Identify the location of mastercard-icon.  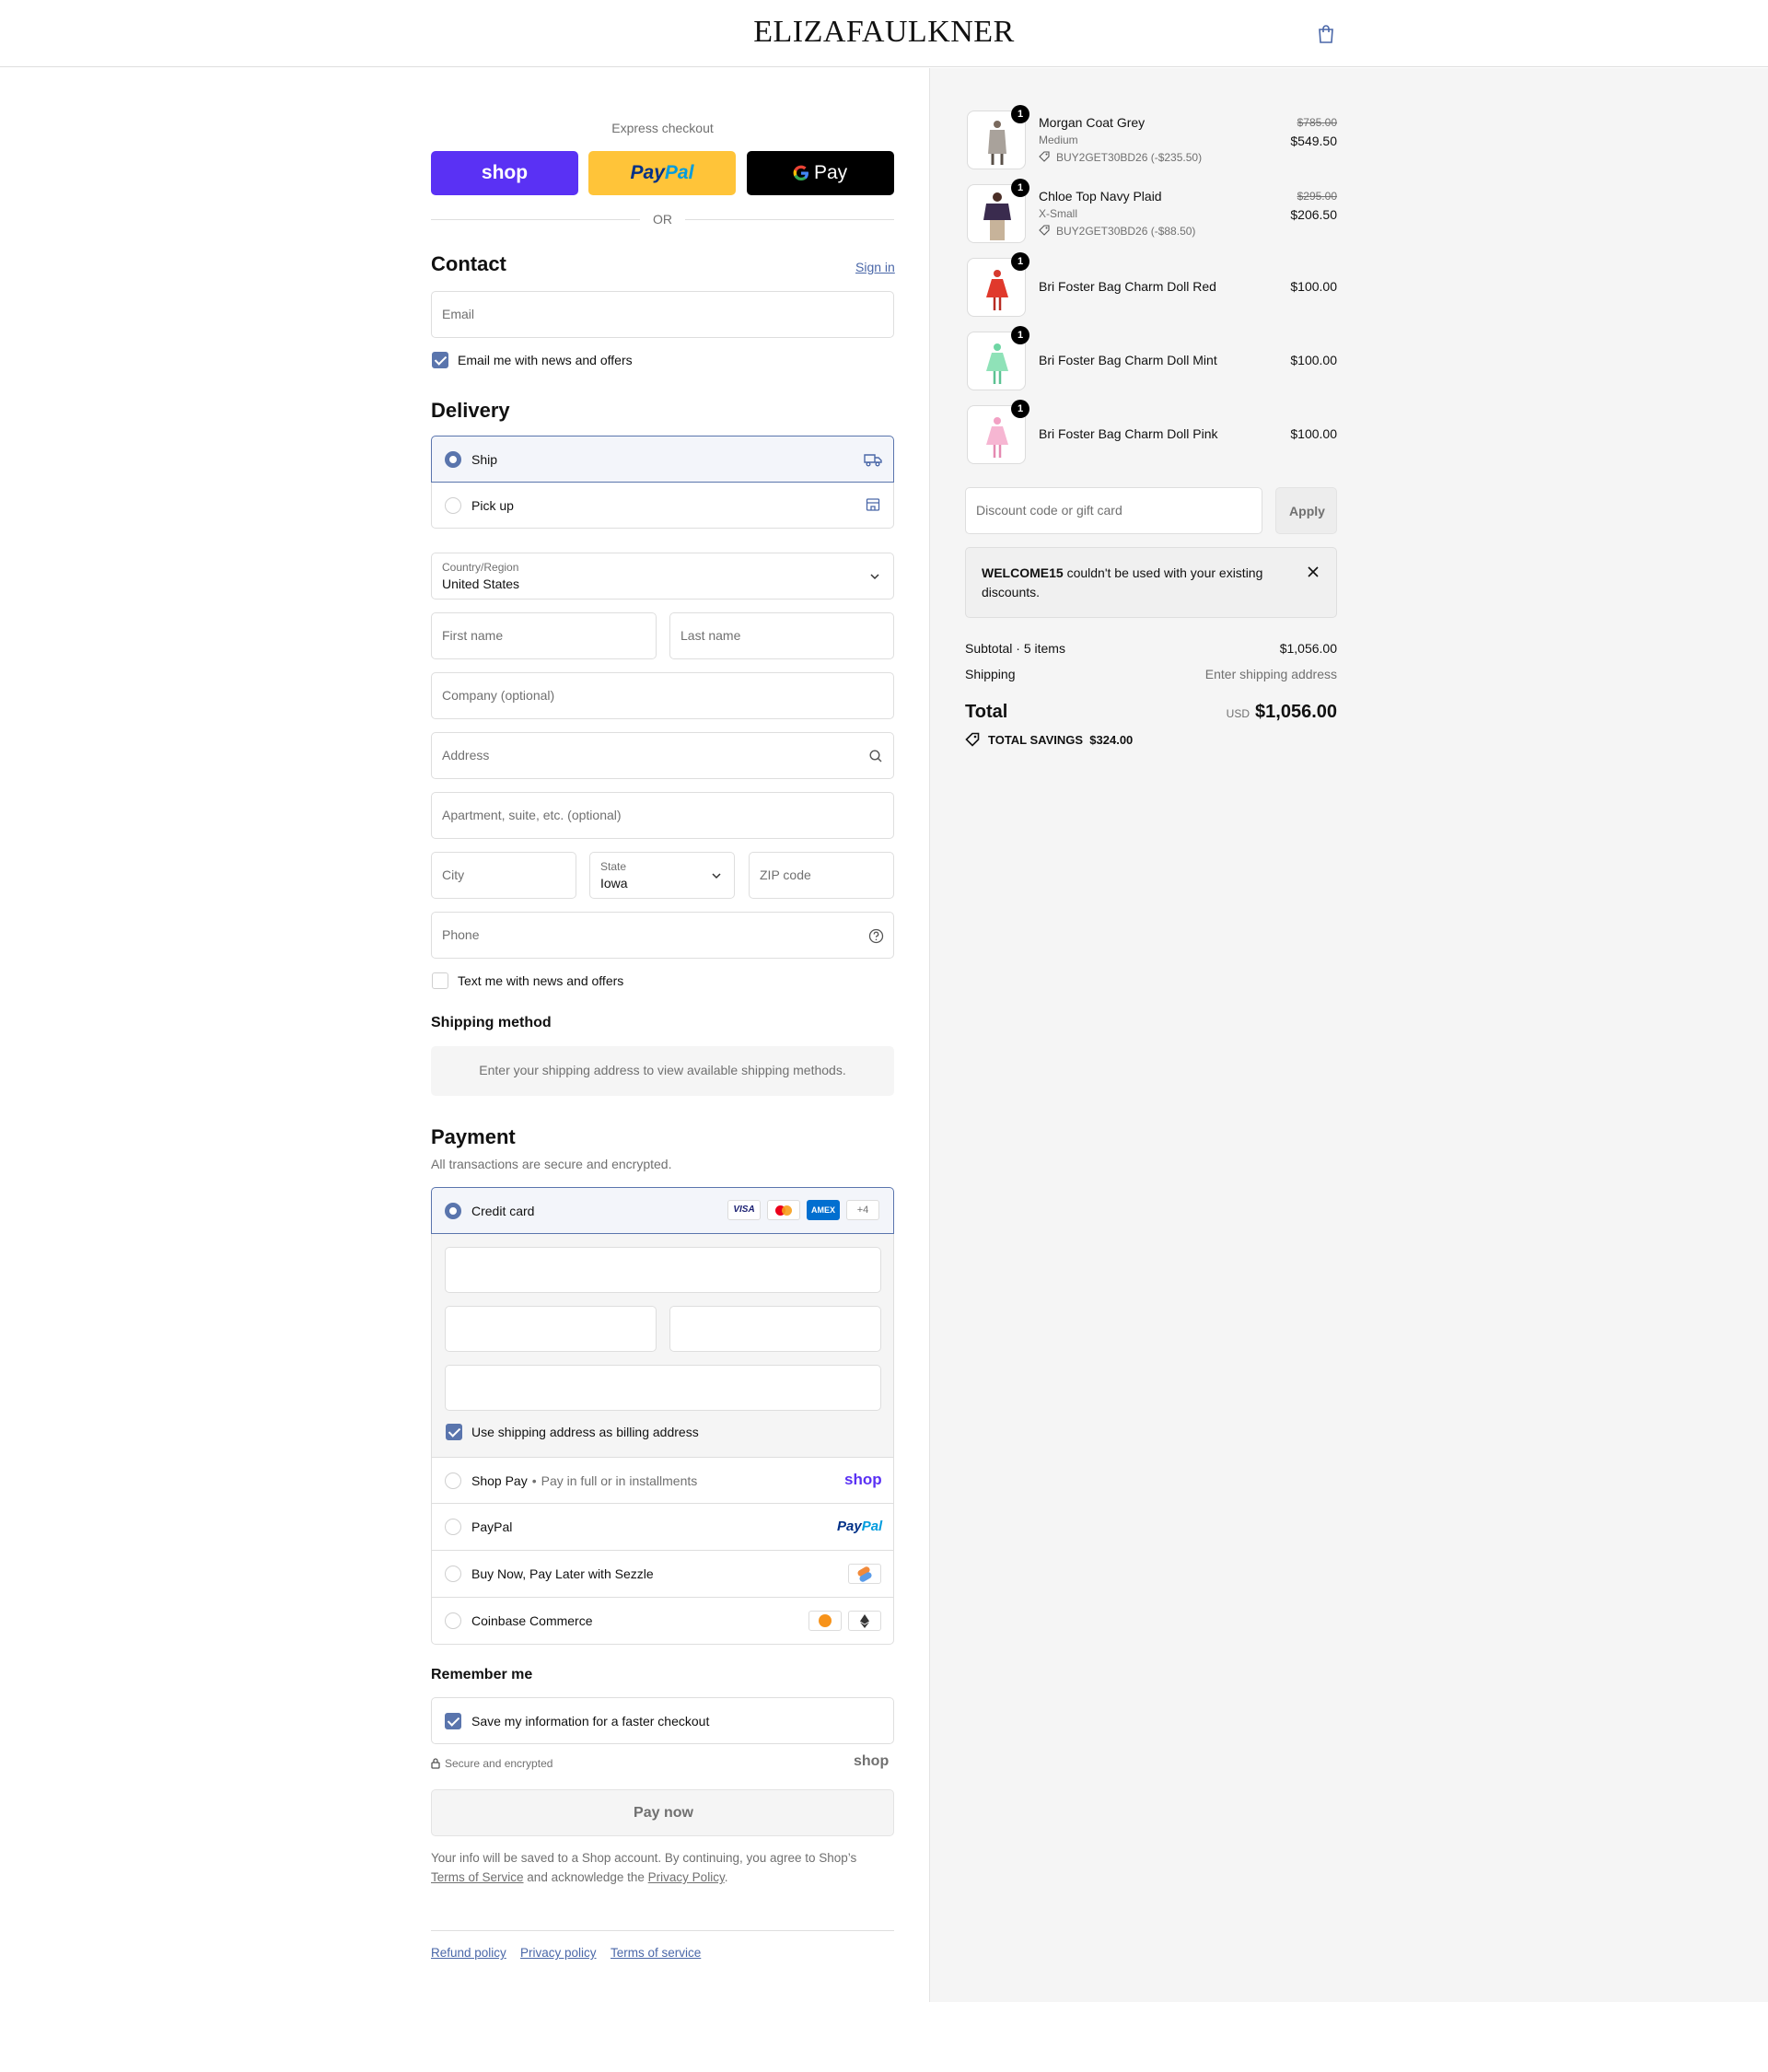
(783, 1210).